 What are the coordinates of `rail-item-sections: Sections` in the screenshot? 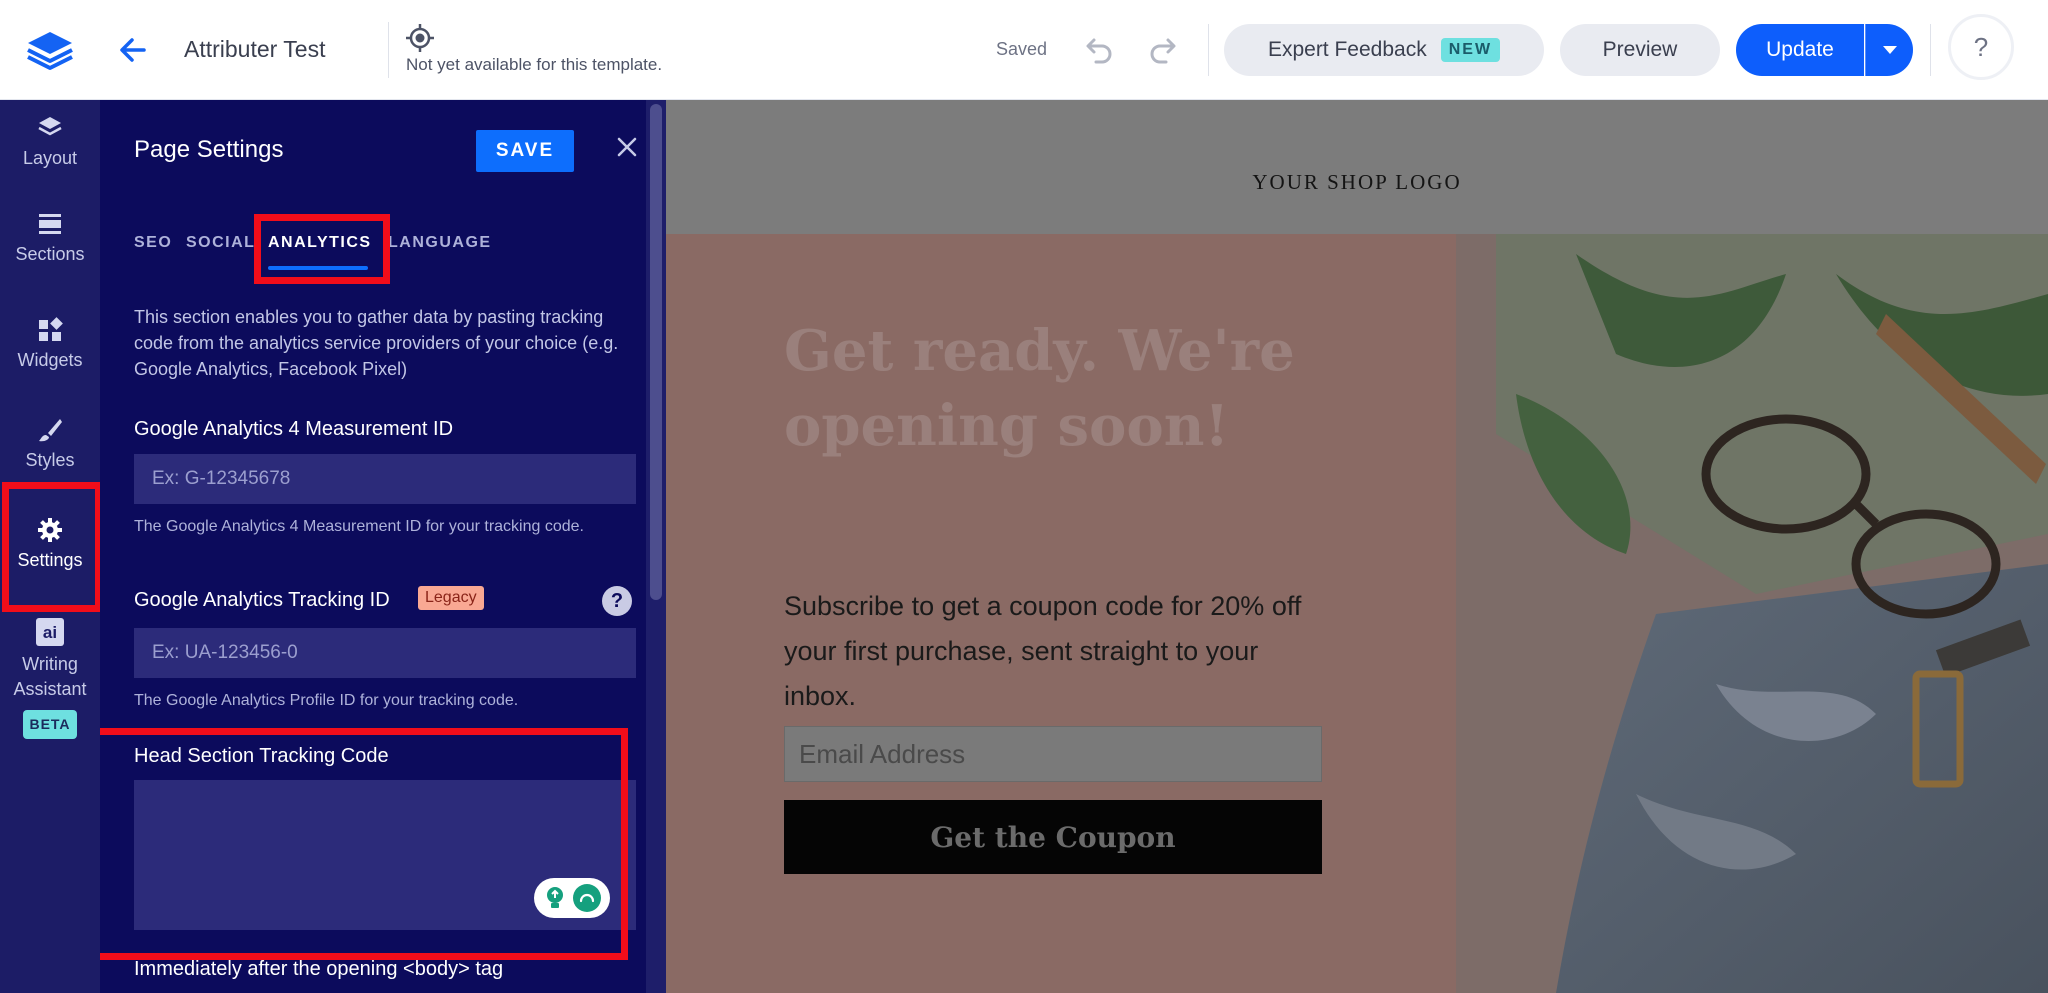 It's located at (50, 237).